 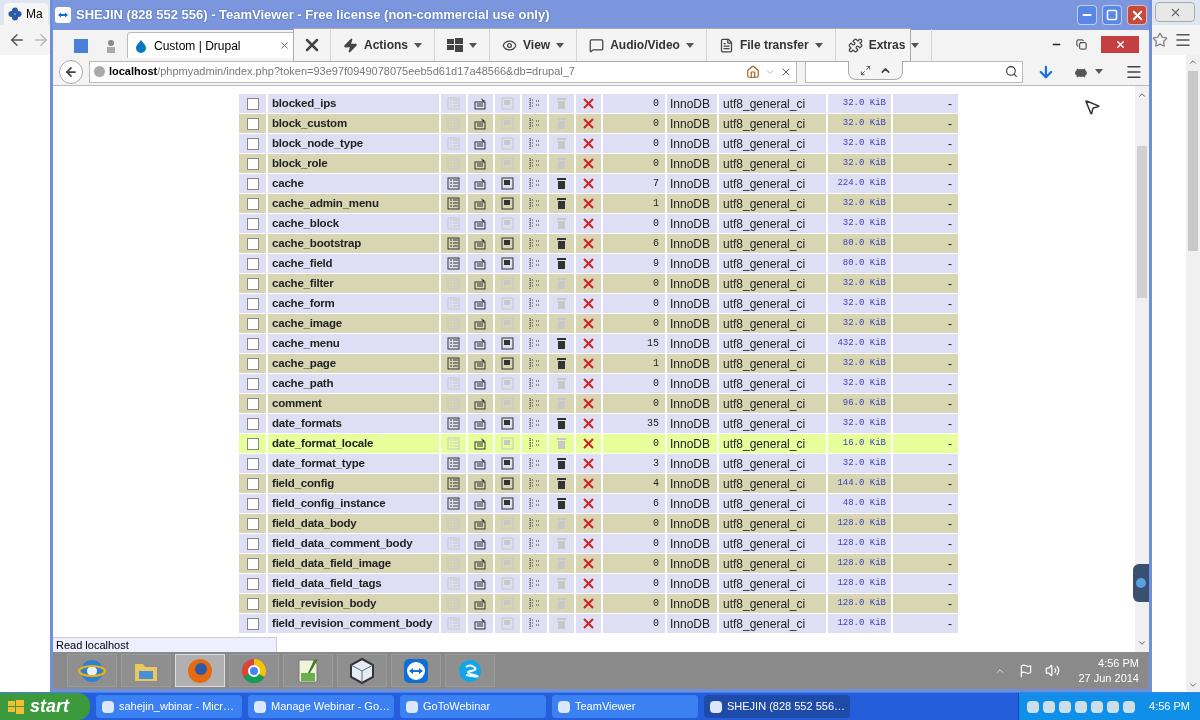 I want to click on table-name-link: cache_block, so click(x=305, y=223).